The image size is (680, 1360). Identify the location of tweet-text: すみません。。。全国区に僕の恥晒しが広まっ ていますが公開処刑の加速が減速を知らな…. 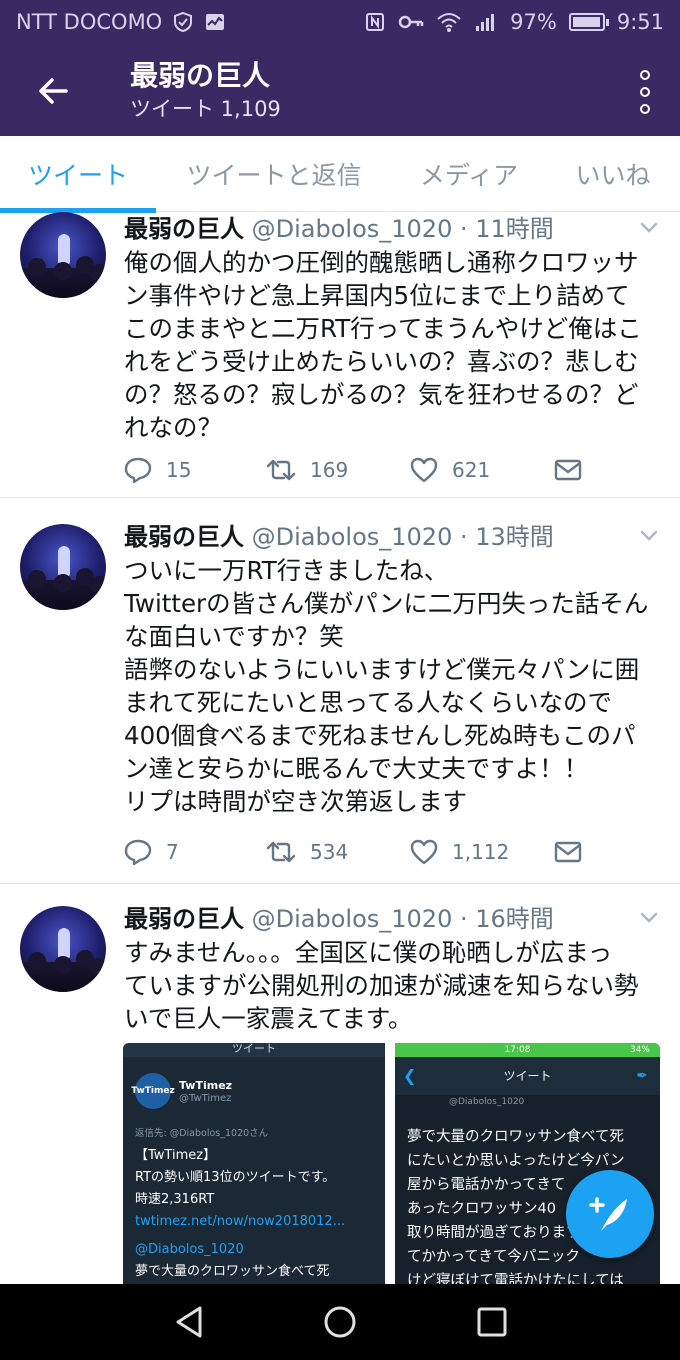
(393, 985).